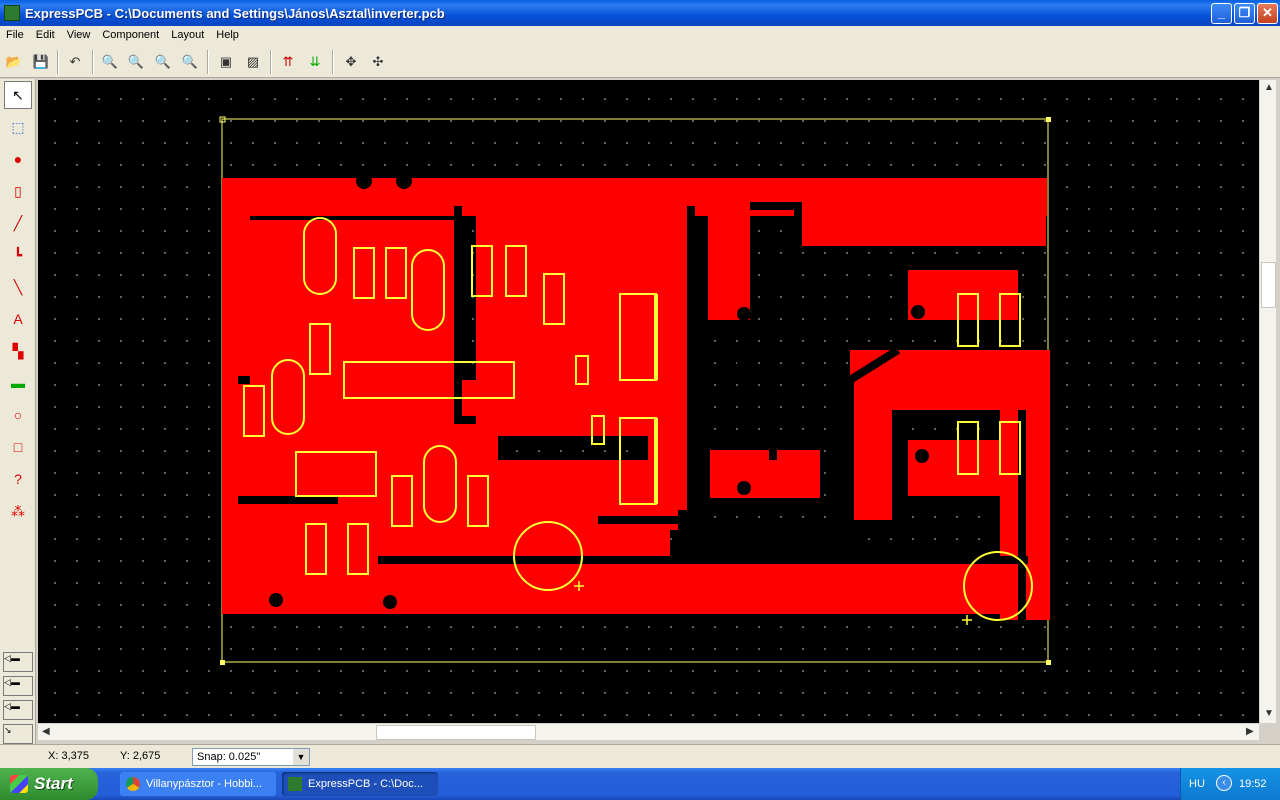 This screenshot has width=1280, height=800. What do you see at coordinates (110, 62) in the screenshot?
I see `zoom-in-icon: 🔍` at bounding box center [110, 62].